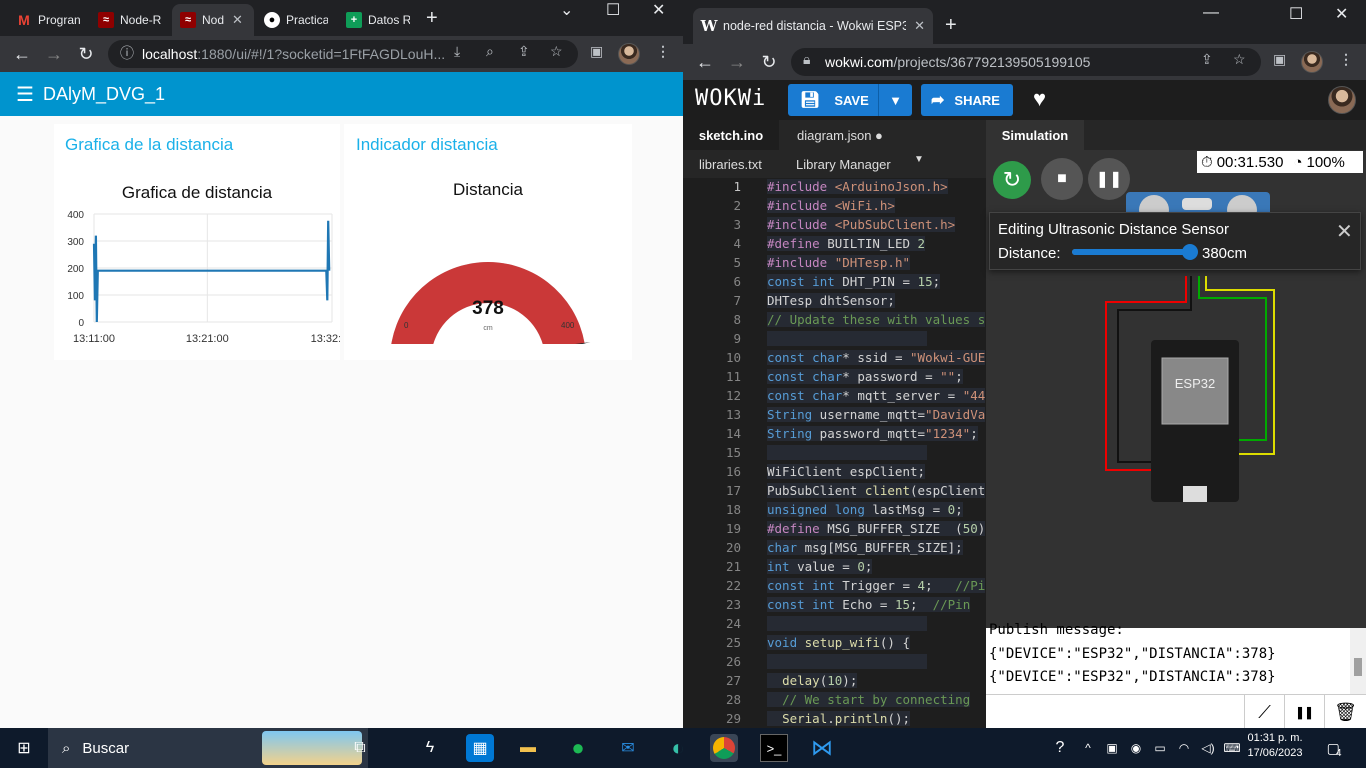  Describe the element at coordinates (208, 748) in the screenshot. I see `taskbar-search: ⌕ Buscar` at that location.